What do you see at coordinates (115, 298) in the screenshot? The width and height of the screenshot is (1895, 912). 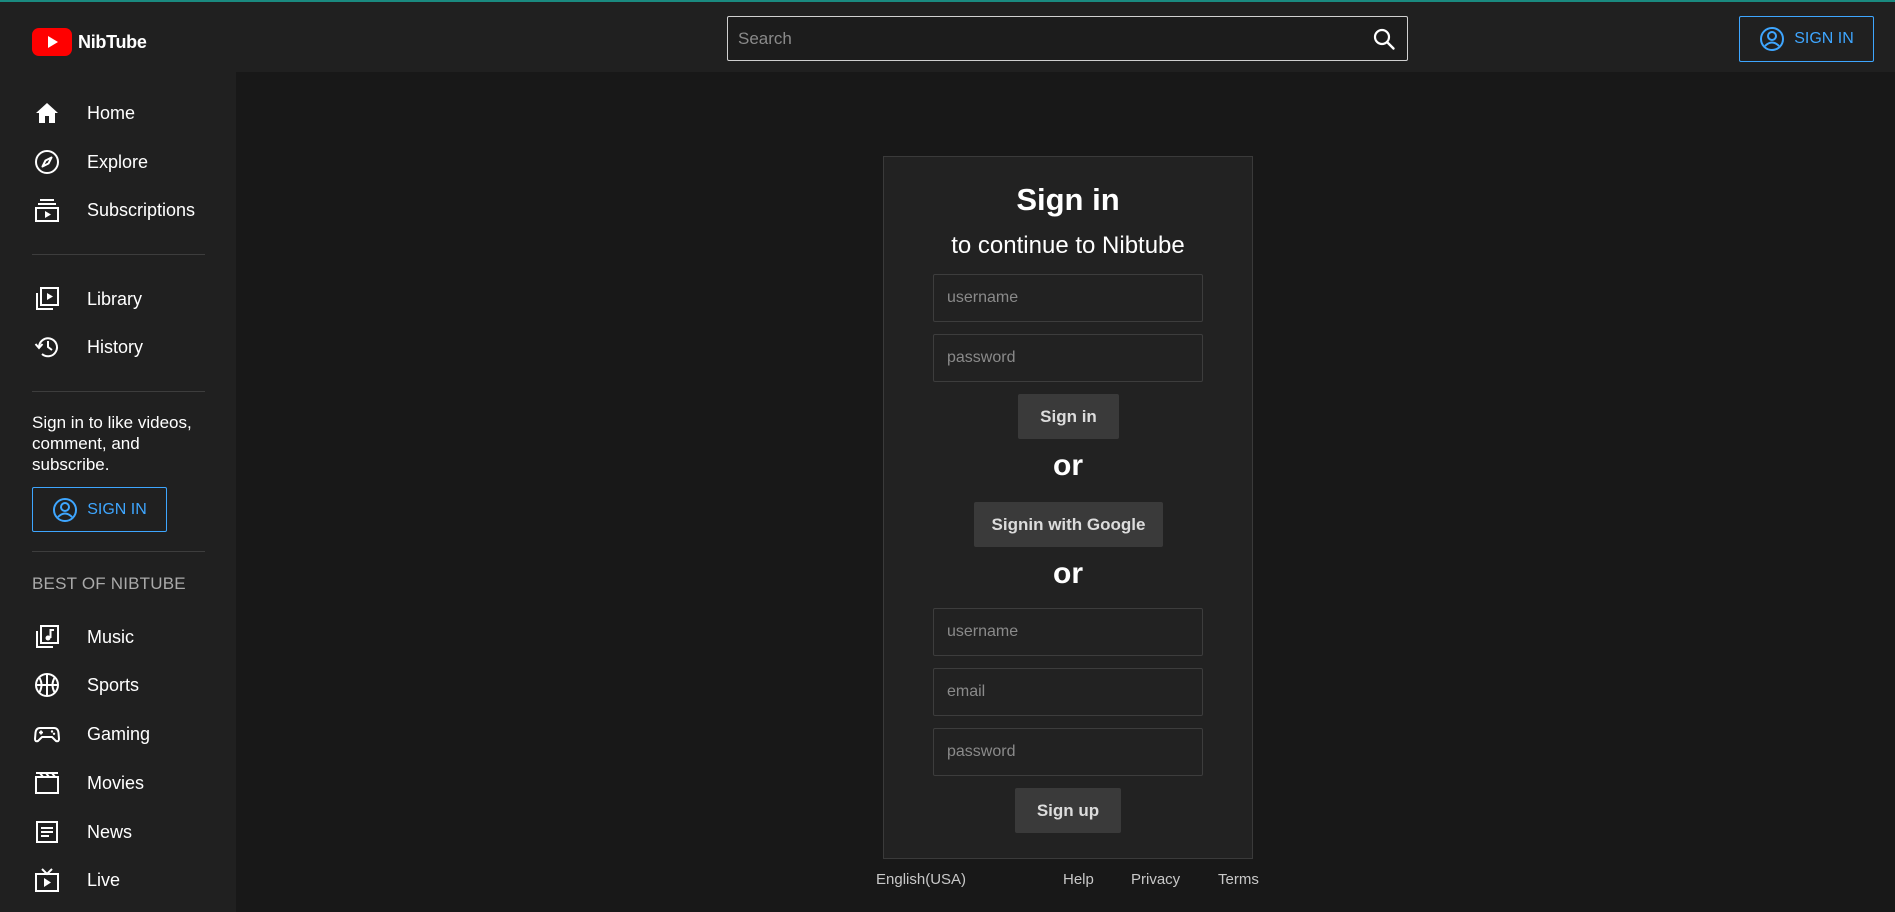 I see `sidebar-item-label: Library` at bounding box center [115, 298].